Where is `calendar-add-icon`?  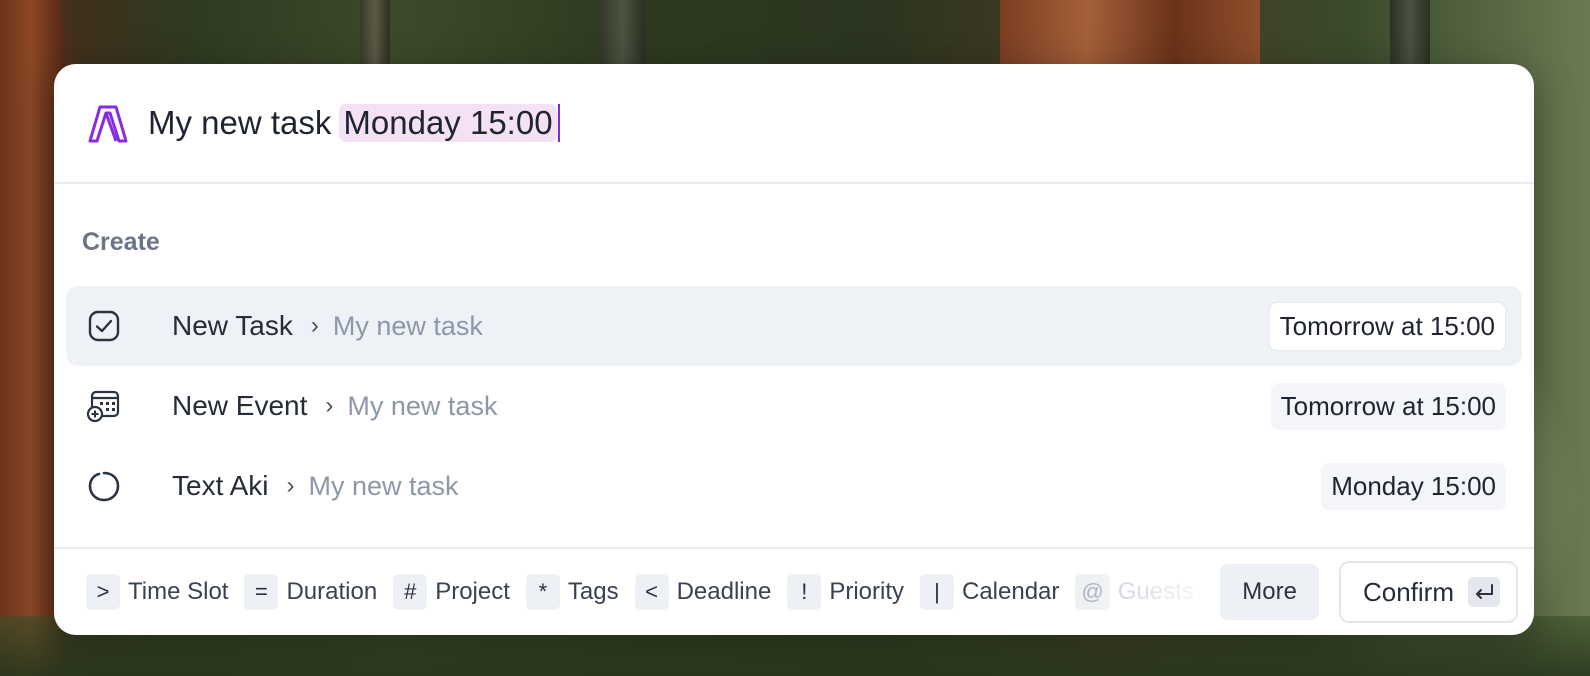 calendar-add-icon is located at coordinates (104, 406).